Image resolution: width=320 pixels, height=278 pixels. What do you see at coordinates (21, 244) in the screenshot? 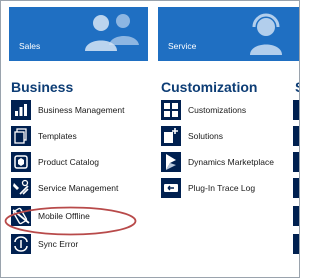
I see `sync-error-icon` at bounding box center [21, 244].